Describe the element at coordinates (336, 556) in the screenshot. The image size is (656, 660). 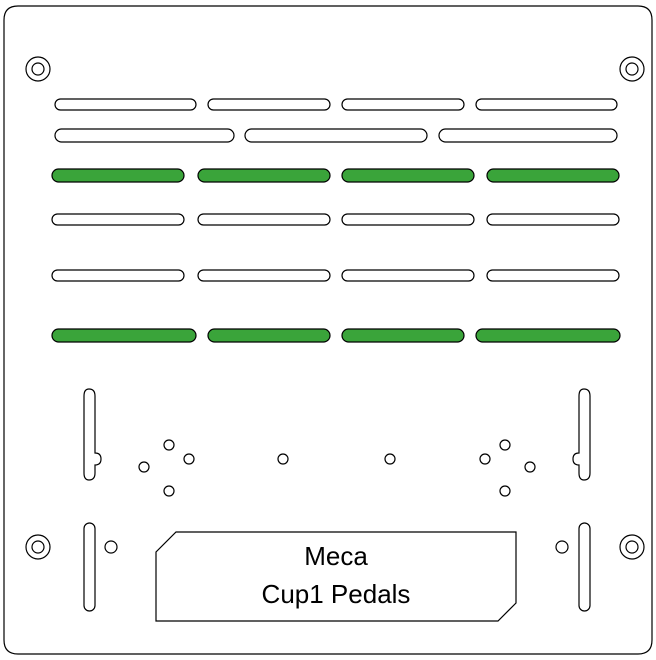
I see `label-line-1: Meca` at that location.